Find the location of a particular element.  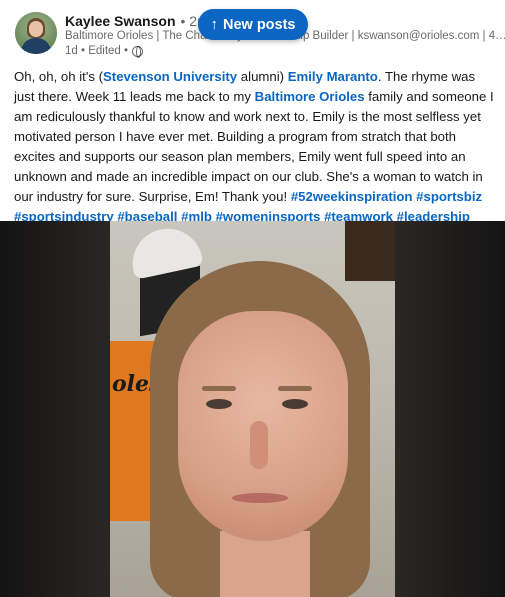

mention-stevenson-university: Stevenson University is located at coordinates (170, 76).